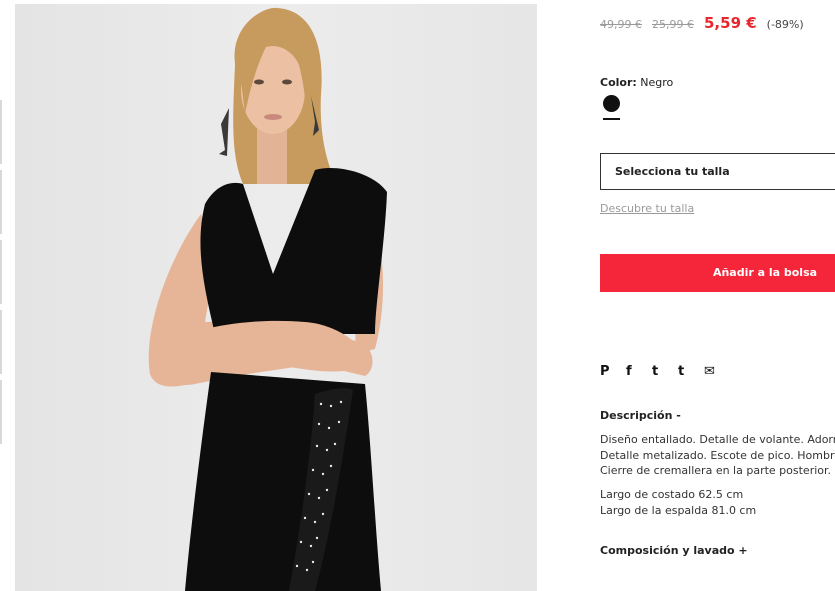  I want to click on tumblr-icon: t, so click(691, 371).